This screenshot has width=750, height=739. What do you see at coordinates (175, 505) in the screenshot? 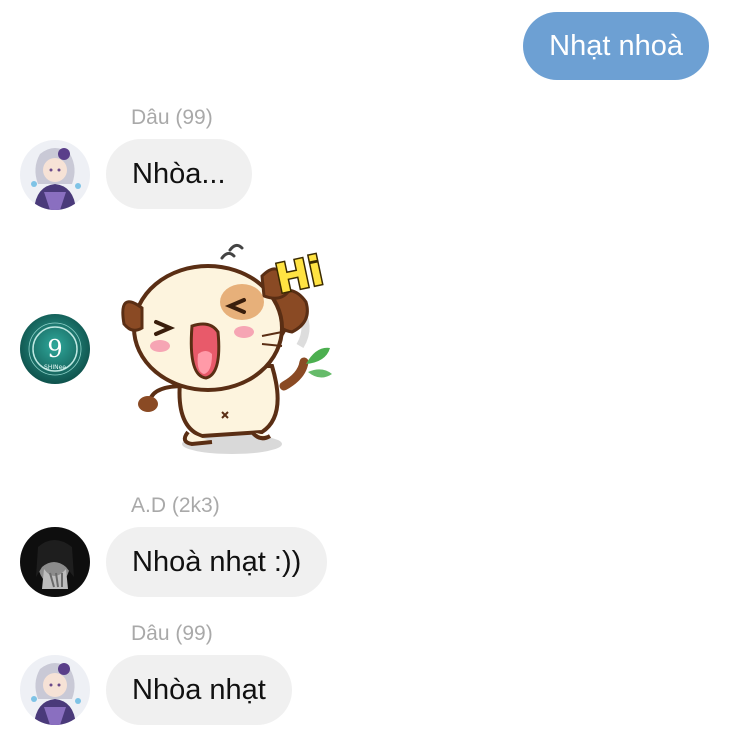
I see `sender-name: A.D (2k3)` at bounding box center [175, 505].